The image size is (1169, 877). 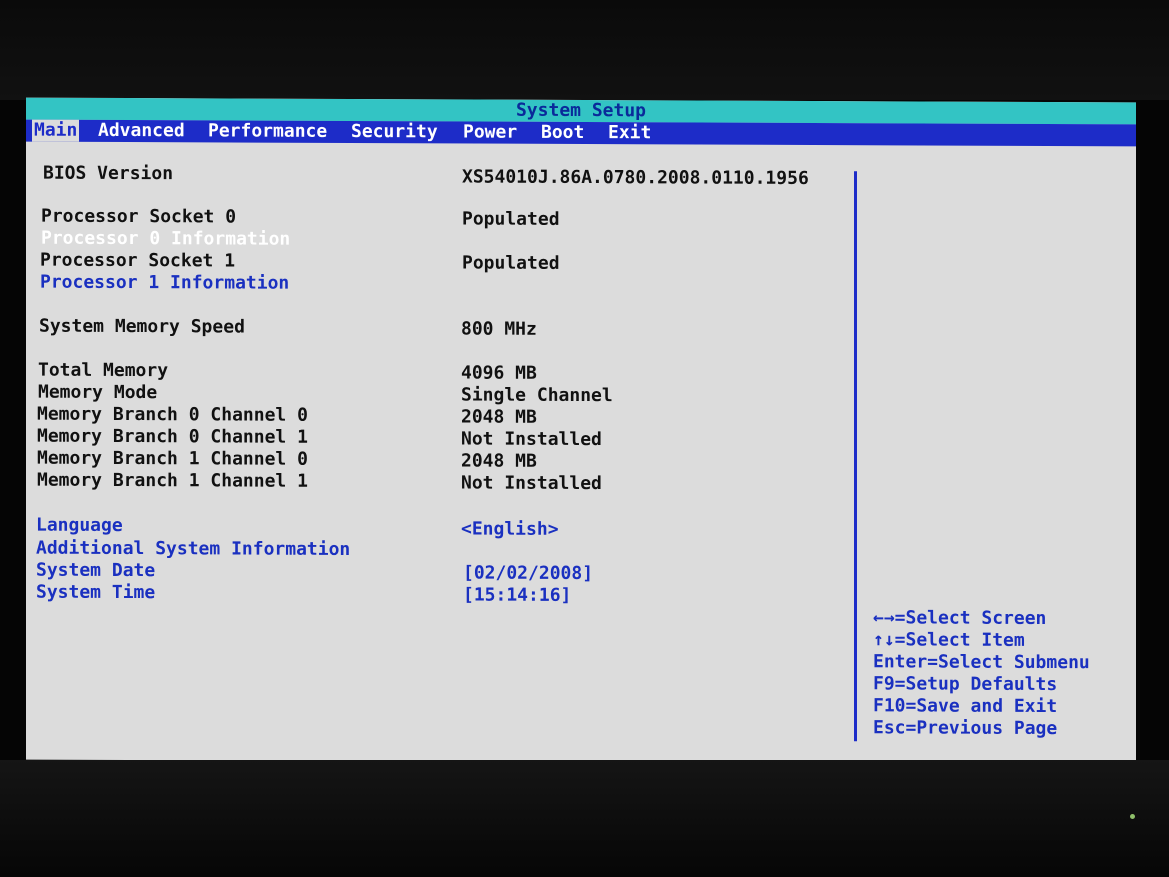 I want to click on memory-branch-1-channel-0-label: Memory Branch 1 Channel 0, so click(x=172, y=458).